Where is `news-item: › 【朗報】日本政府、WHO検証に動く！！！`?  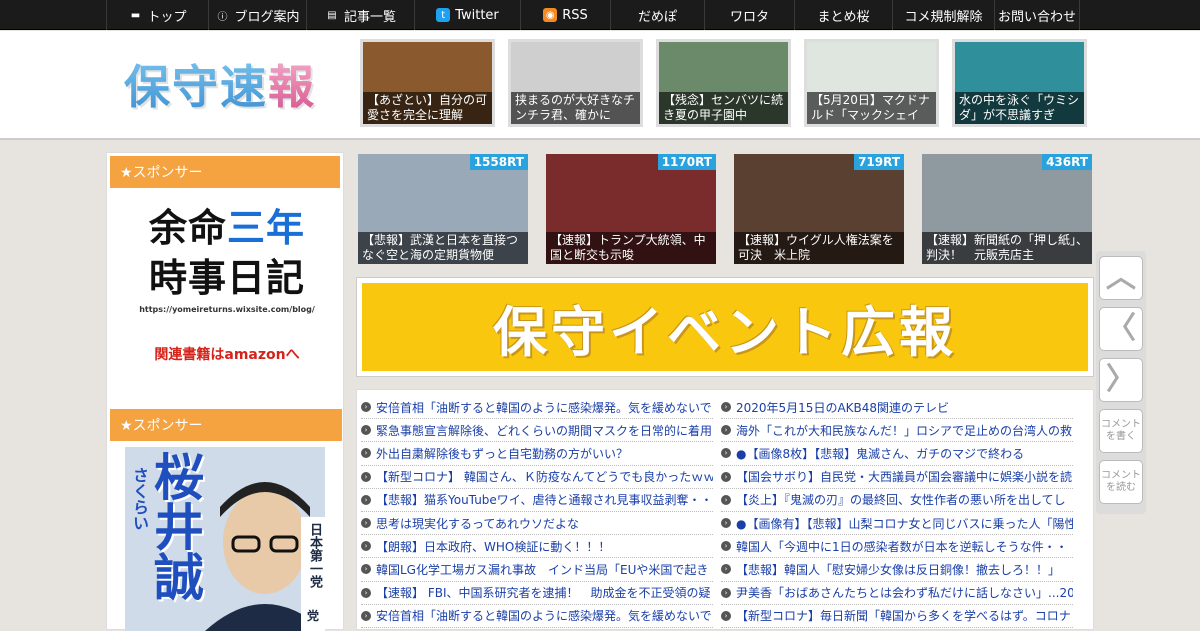 news-item: › 【朗報】日本政府、WHO検証に動く！！！ is located at coordinates (537, 547).